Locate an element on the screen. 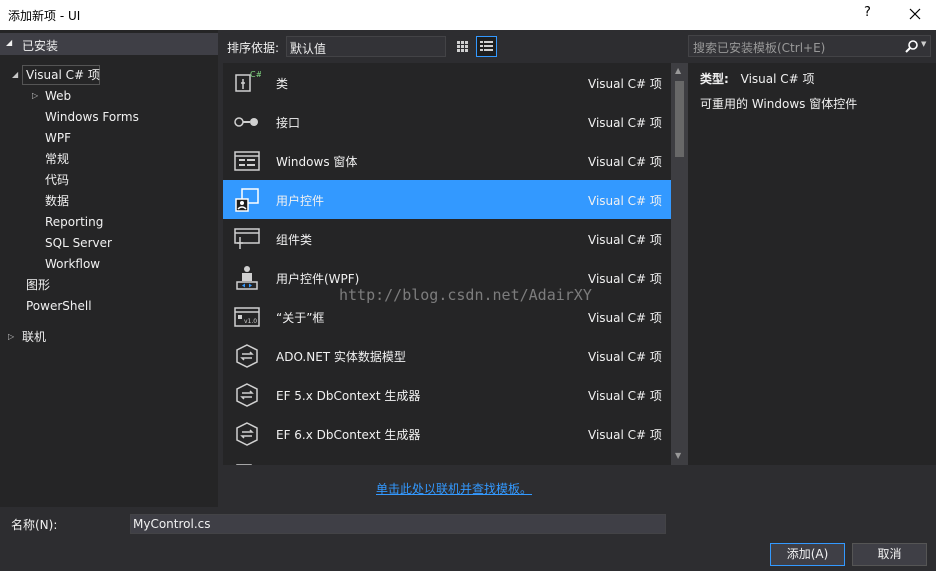 Image resolution: width=936 pixels, height=571 pixels. template-name: Windows 窗体 is located at coordinates (317, 162).